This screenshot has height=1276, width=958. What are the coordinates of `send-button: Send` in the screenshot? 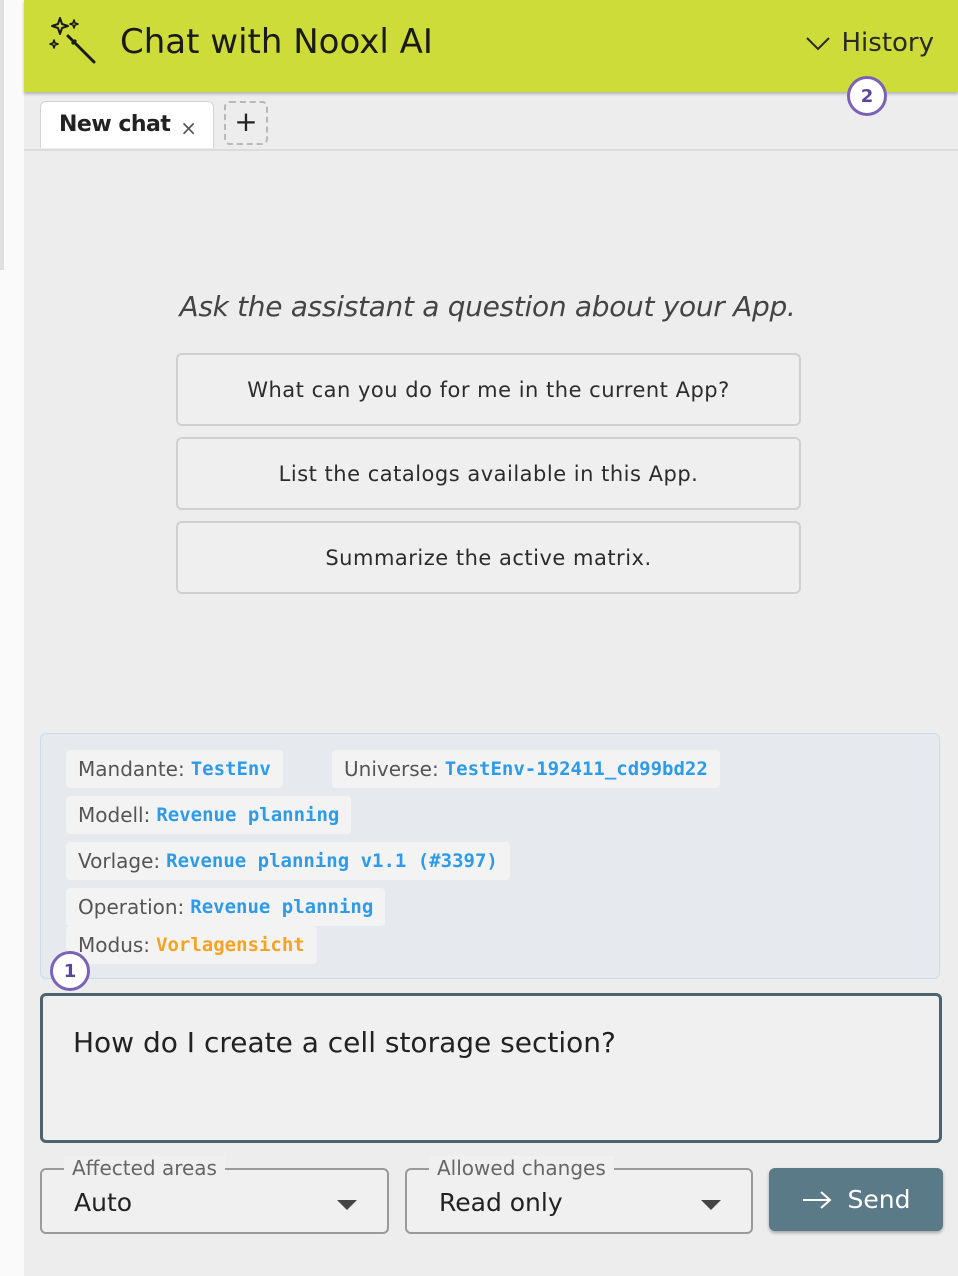 It's located at (856, 1199).